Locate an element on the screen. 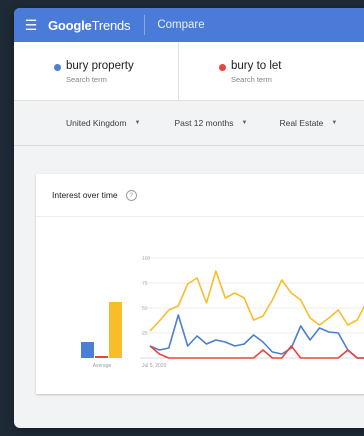 This screenshot has width=364, height=436. help-icon: ? is located at coordinates (131, 195).